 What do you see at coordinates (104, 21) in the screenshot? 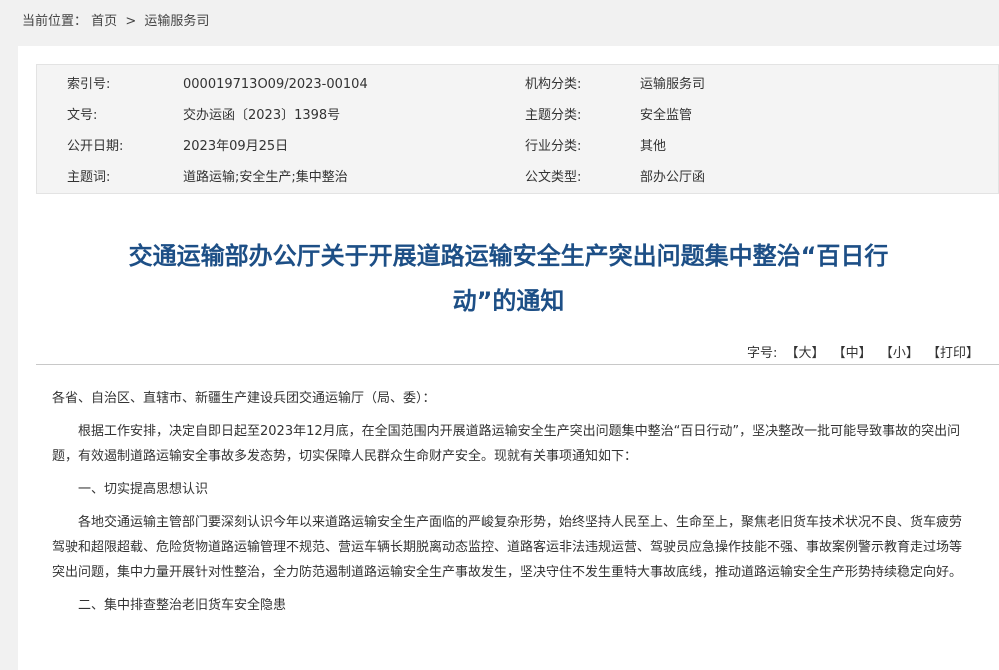
I see `breadcrumb-home-link: 首页` at bounding box center [104, 21].